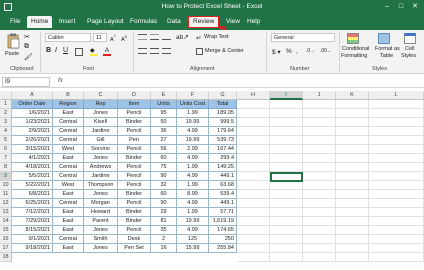 The height and width of the screenshot is (270, 424). I want to click on table-cell: 90, so click(164, 176).